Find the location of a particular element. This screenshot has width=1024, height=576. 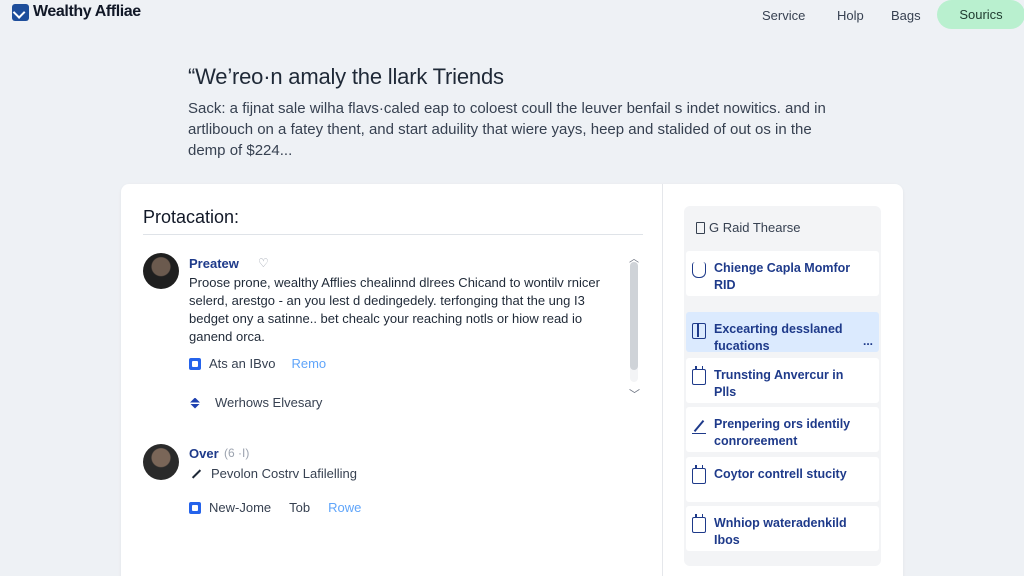

sidebar-item-label: Prenpering ors identily conroreement is located at coordinates (782, 432).